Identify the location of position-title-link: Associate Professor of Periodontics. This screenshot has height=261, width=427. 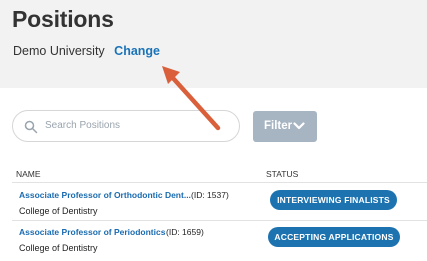
(92, 232).